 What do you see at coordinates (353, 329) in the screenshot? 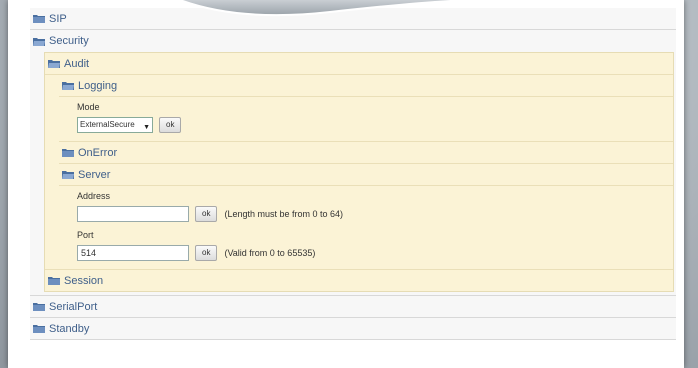
I see `tree-item-standby: Standby` at bounding box center [353, 329].